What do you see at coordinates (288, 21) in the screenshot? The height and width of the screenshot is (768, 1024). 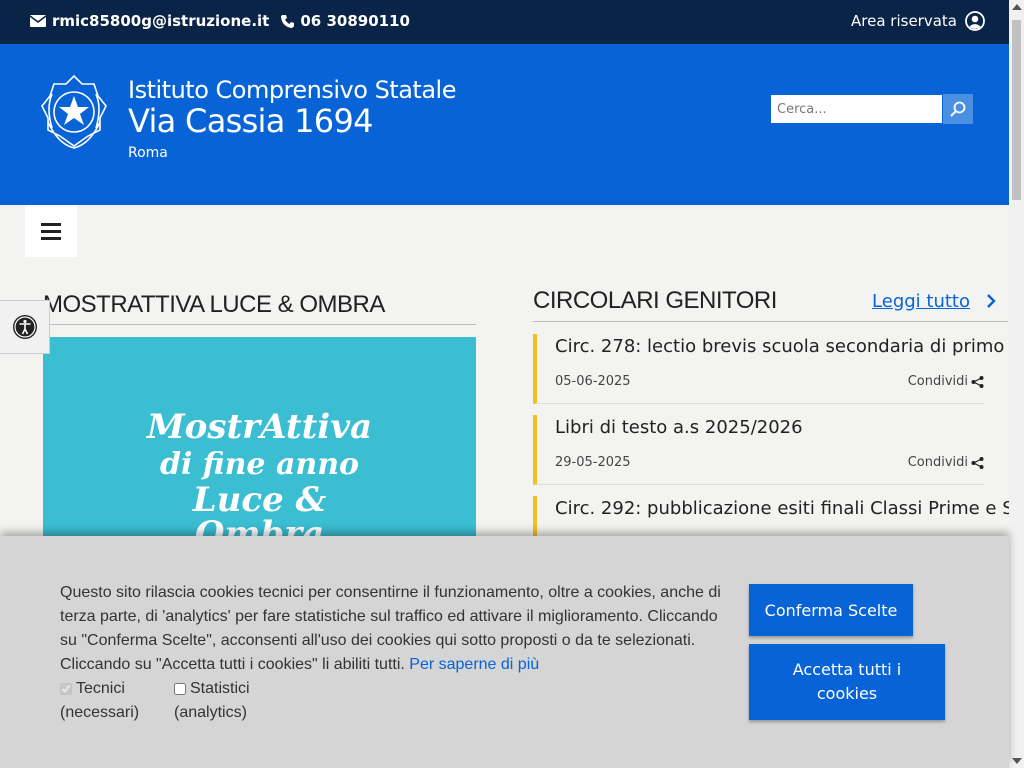 I see `phone-icon` at bounding box center [288, 21].